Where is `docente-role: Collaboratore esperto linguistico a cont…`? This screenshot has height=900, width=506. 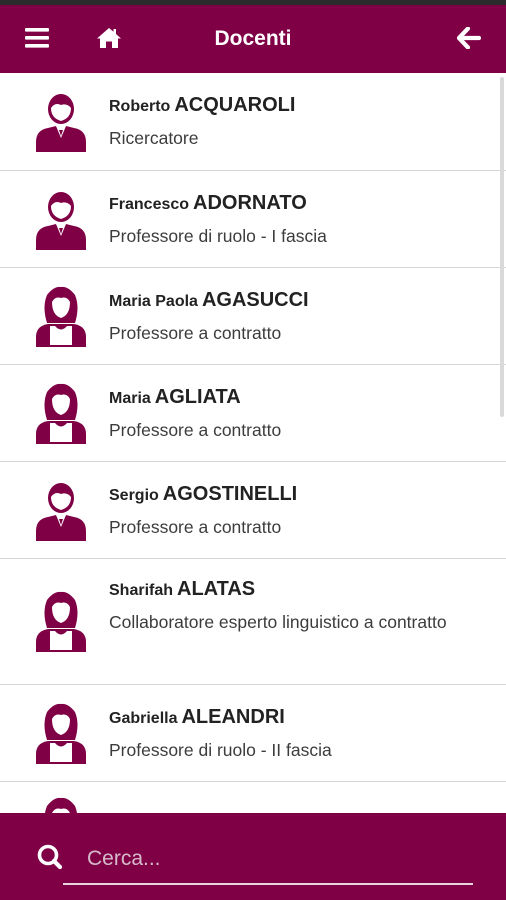
docente-role: Collaboratore esperto linguistico a cont… is located at coordinates (278, 622).